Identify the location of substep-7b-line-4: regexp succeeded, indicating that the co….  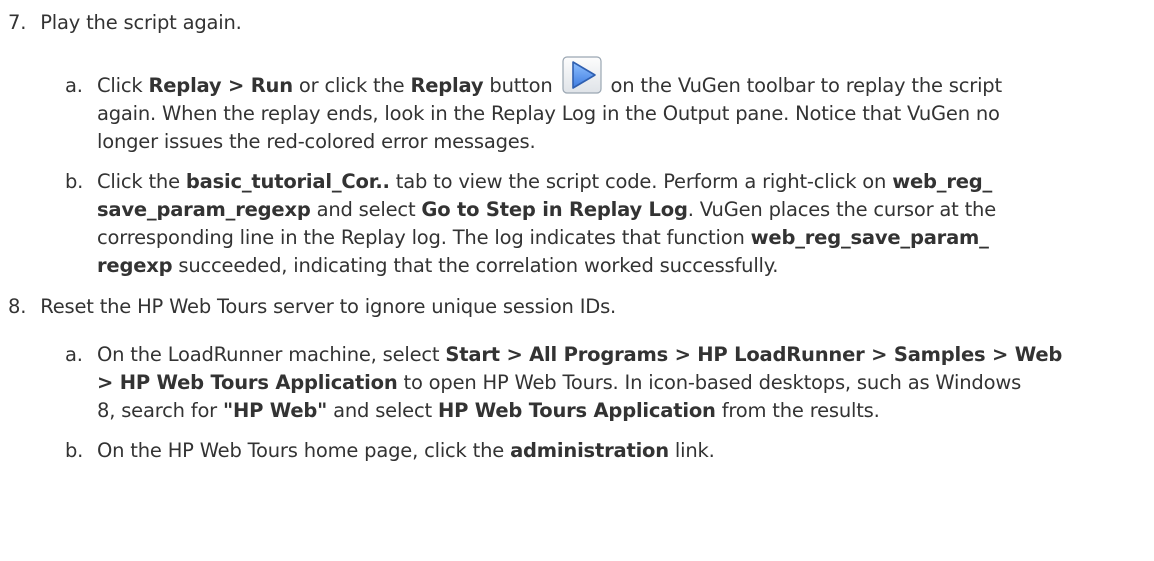
(438, 265).